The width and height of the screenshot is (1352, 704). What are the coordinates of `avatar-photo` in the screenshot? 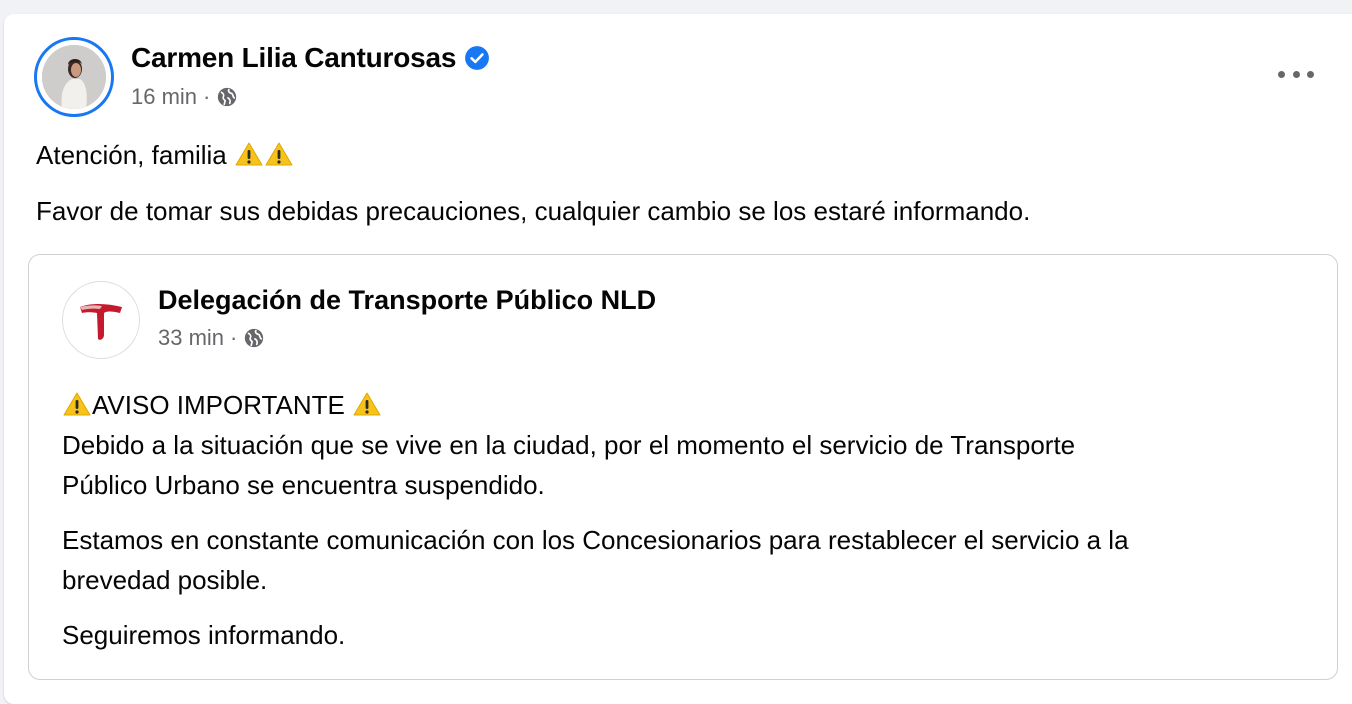 It's located at (74, 77).